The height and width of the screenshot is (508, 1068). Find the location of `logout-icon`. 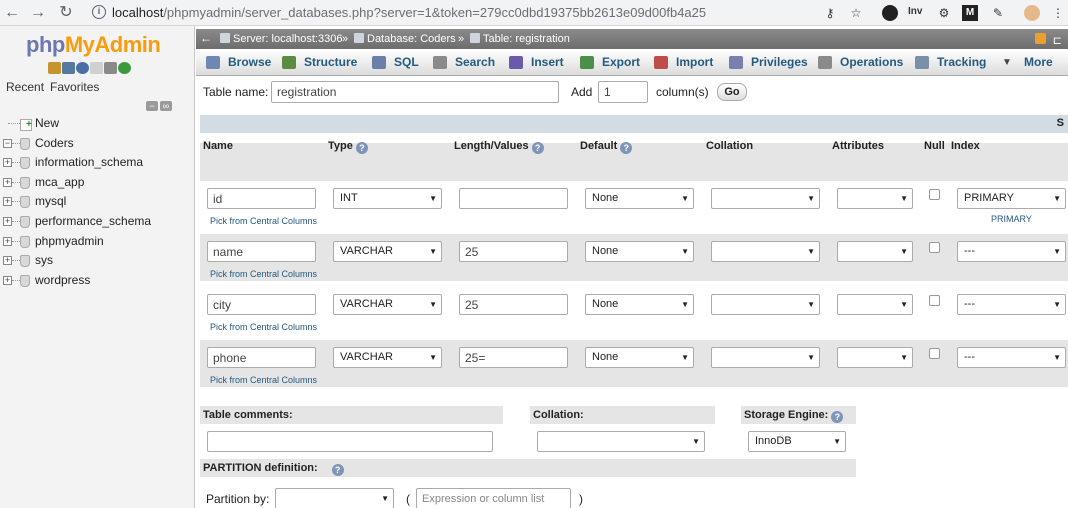

logout-icon is located at coordinates (68, 68).